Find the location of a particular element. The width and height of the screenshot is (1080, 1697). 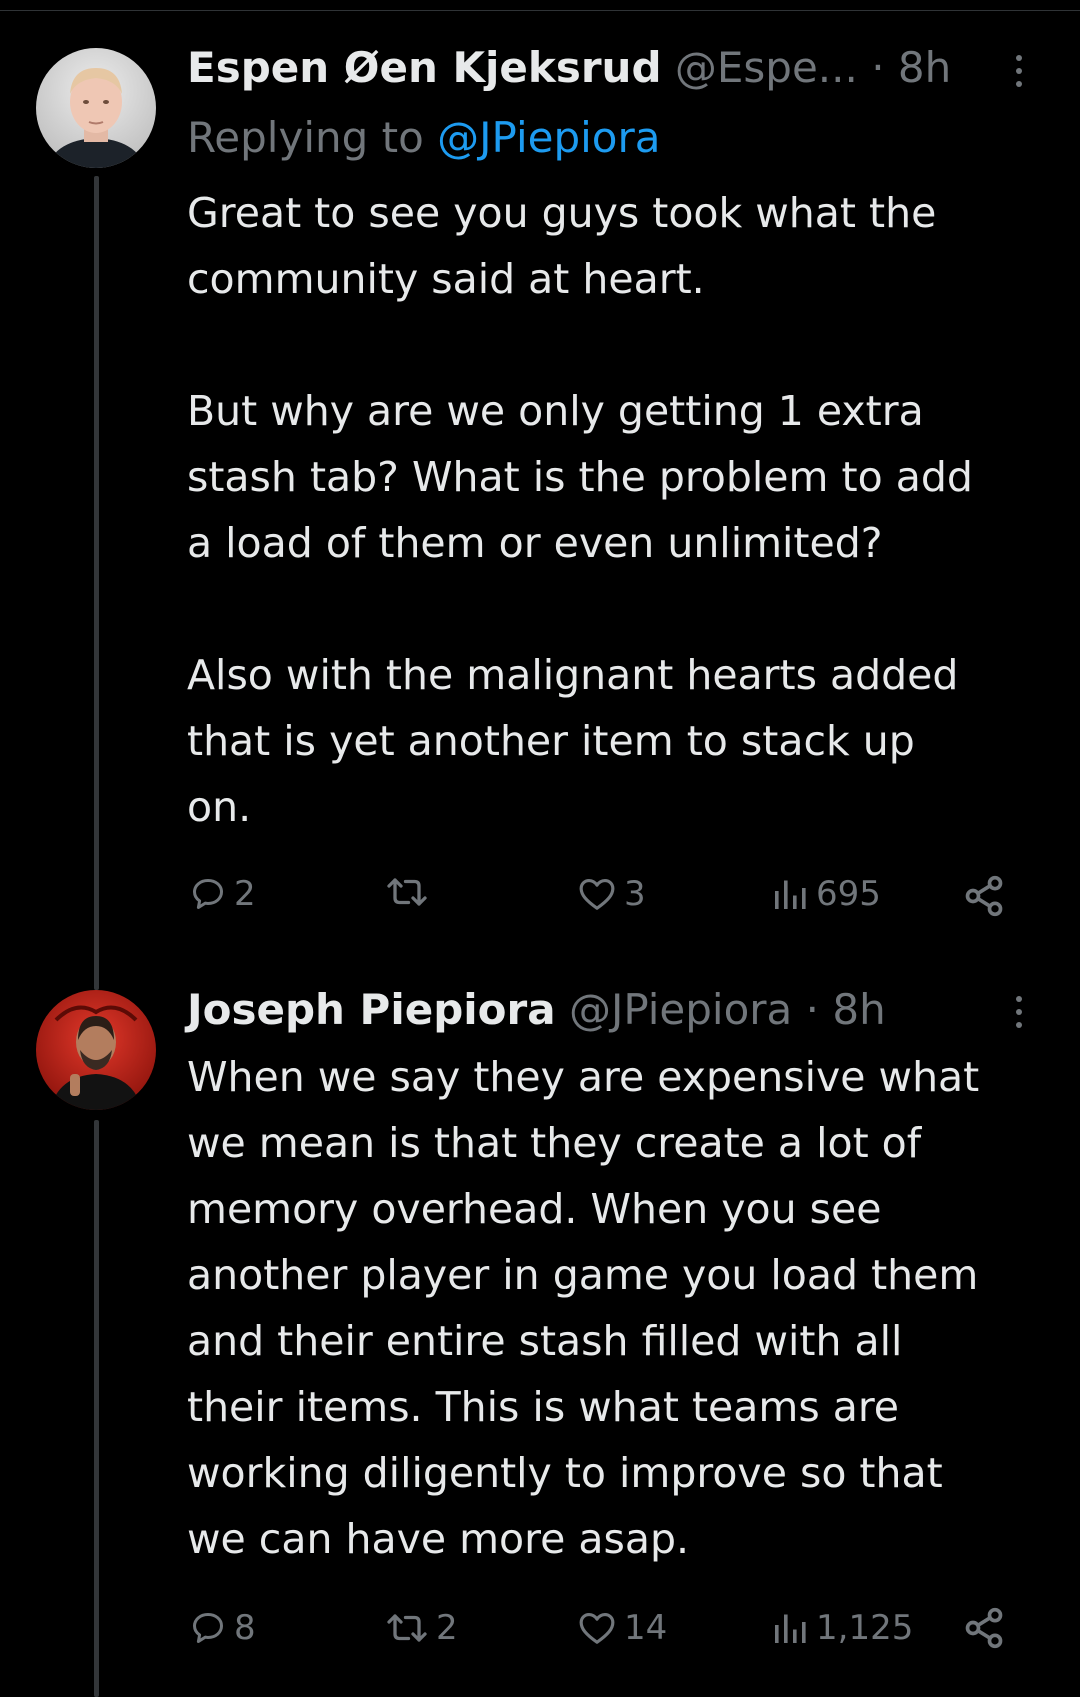

tweet-text-line: that is yet another item to stack up is located at coordinates (551, 741).